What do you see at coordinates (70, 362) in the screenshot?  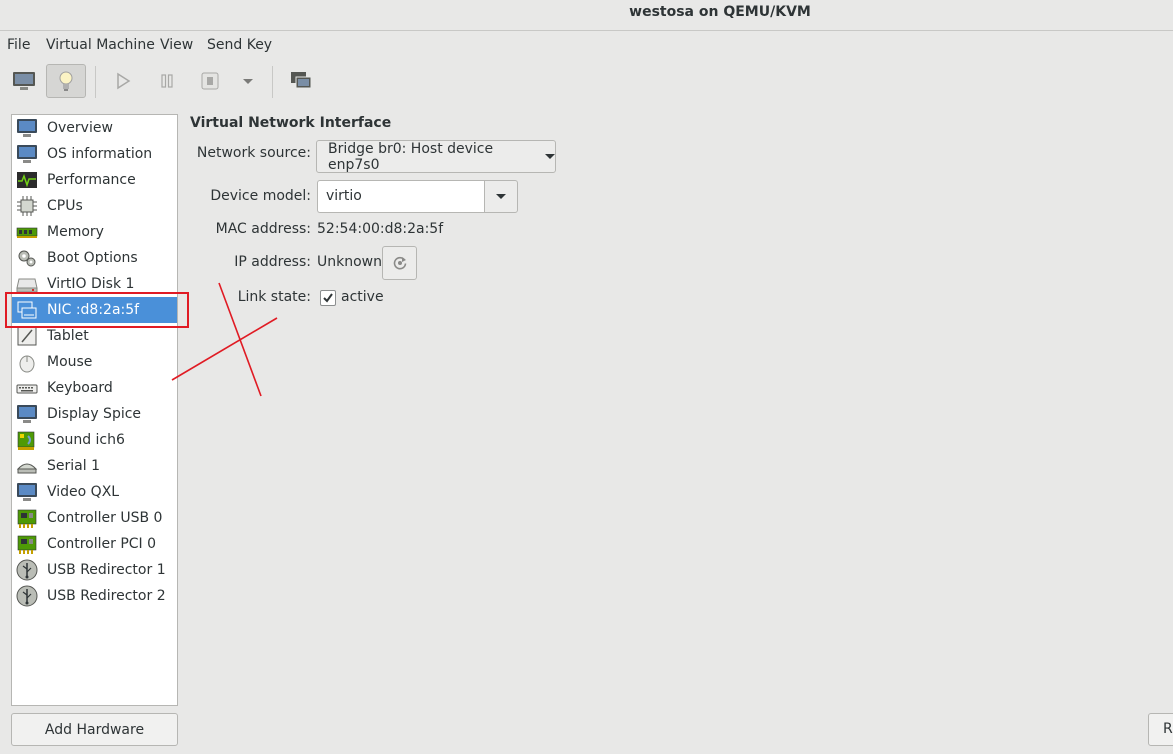 I see `sidebar-item-label: Mouse` at bounding box center [70, 362].